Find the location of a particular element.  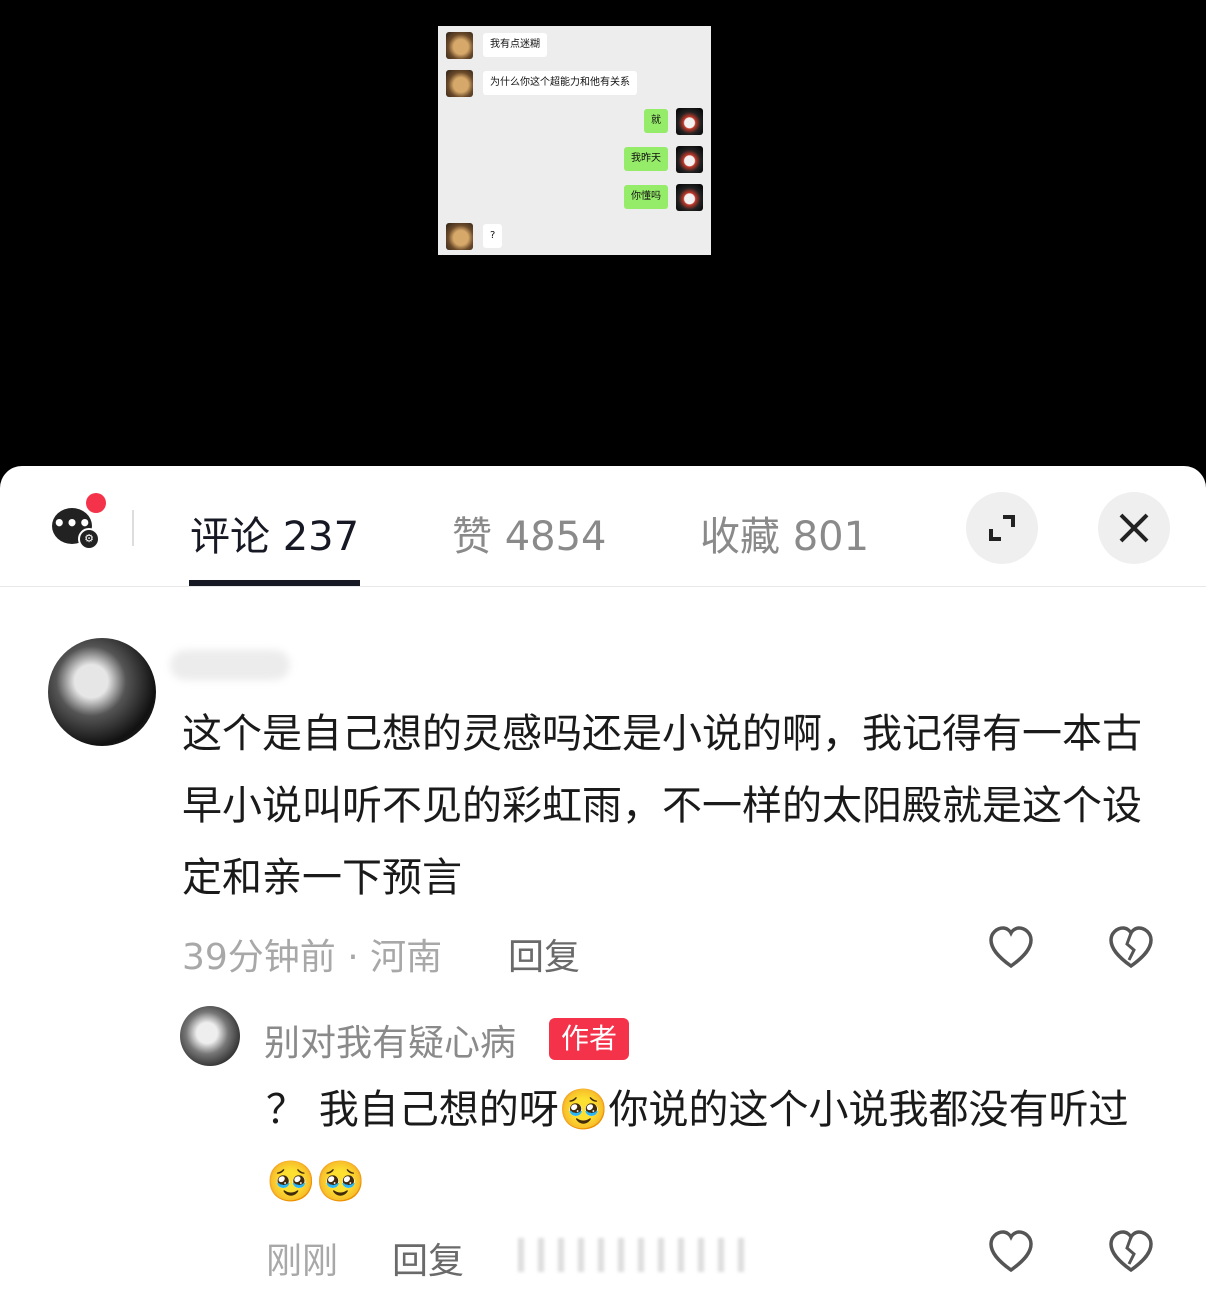

chat-bubble: ? is located at coordinates (493, 236).